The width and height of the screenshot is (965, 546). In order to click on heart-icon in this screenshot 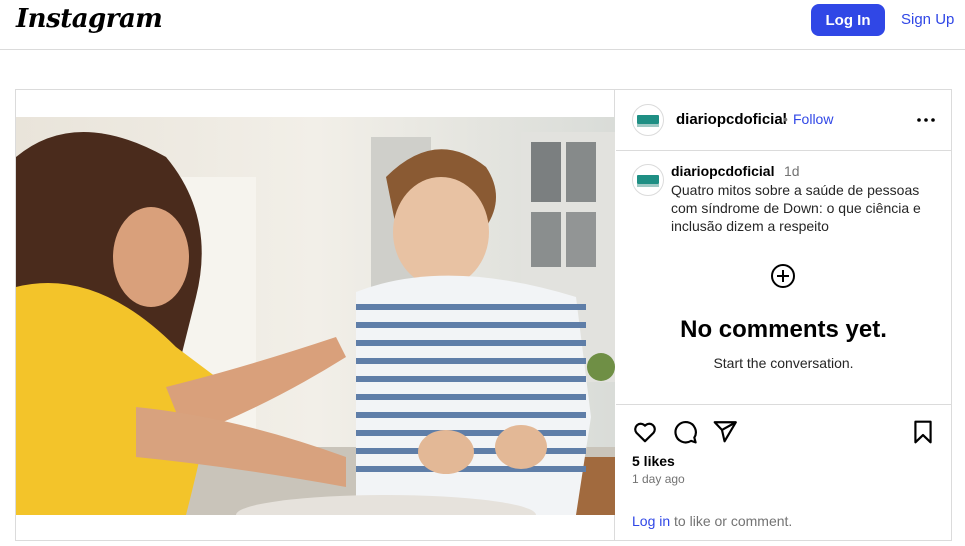, I will do `click(645, 432)`.